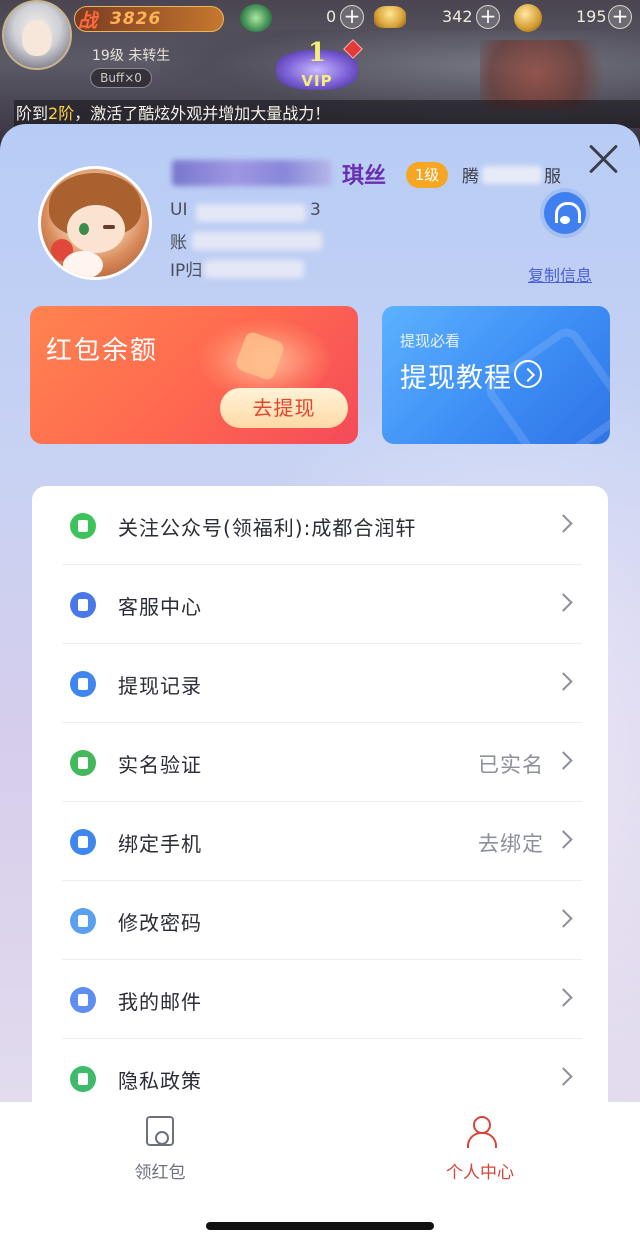  What do you see at coordinates (32, 113) in the screenshot?
I see `ticker-prefix: 阶到` at bounding box center [32, 113].